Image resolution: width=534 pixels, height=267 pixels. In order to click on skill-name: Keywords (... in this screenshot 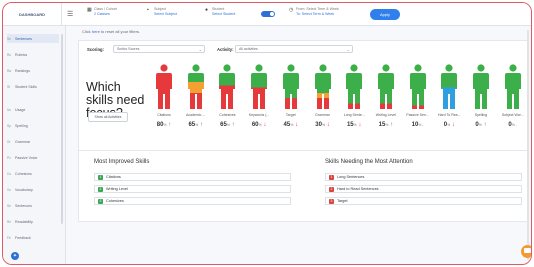, I will do `click(259, 115)`.